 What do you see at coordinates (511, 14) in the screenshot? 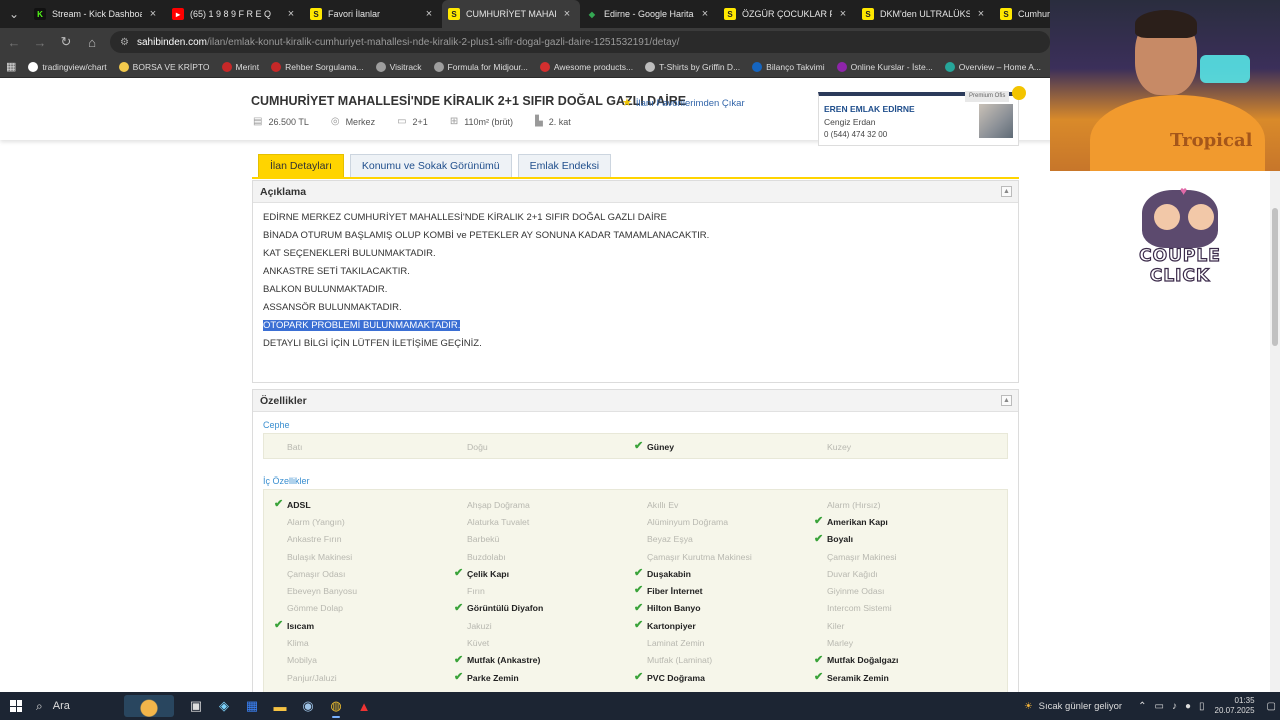
I see `browser-tab: S CUMHURİYET MAHALLESİ ×` at bounding box center [511, 14].